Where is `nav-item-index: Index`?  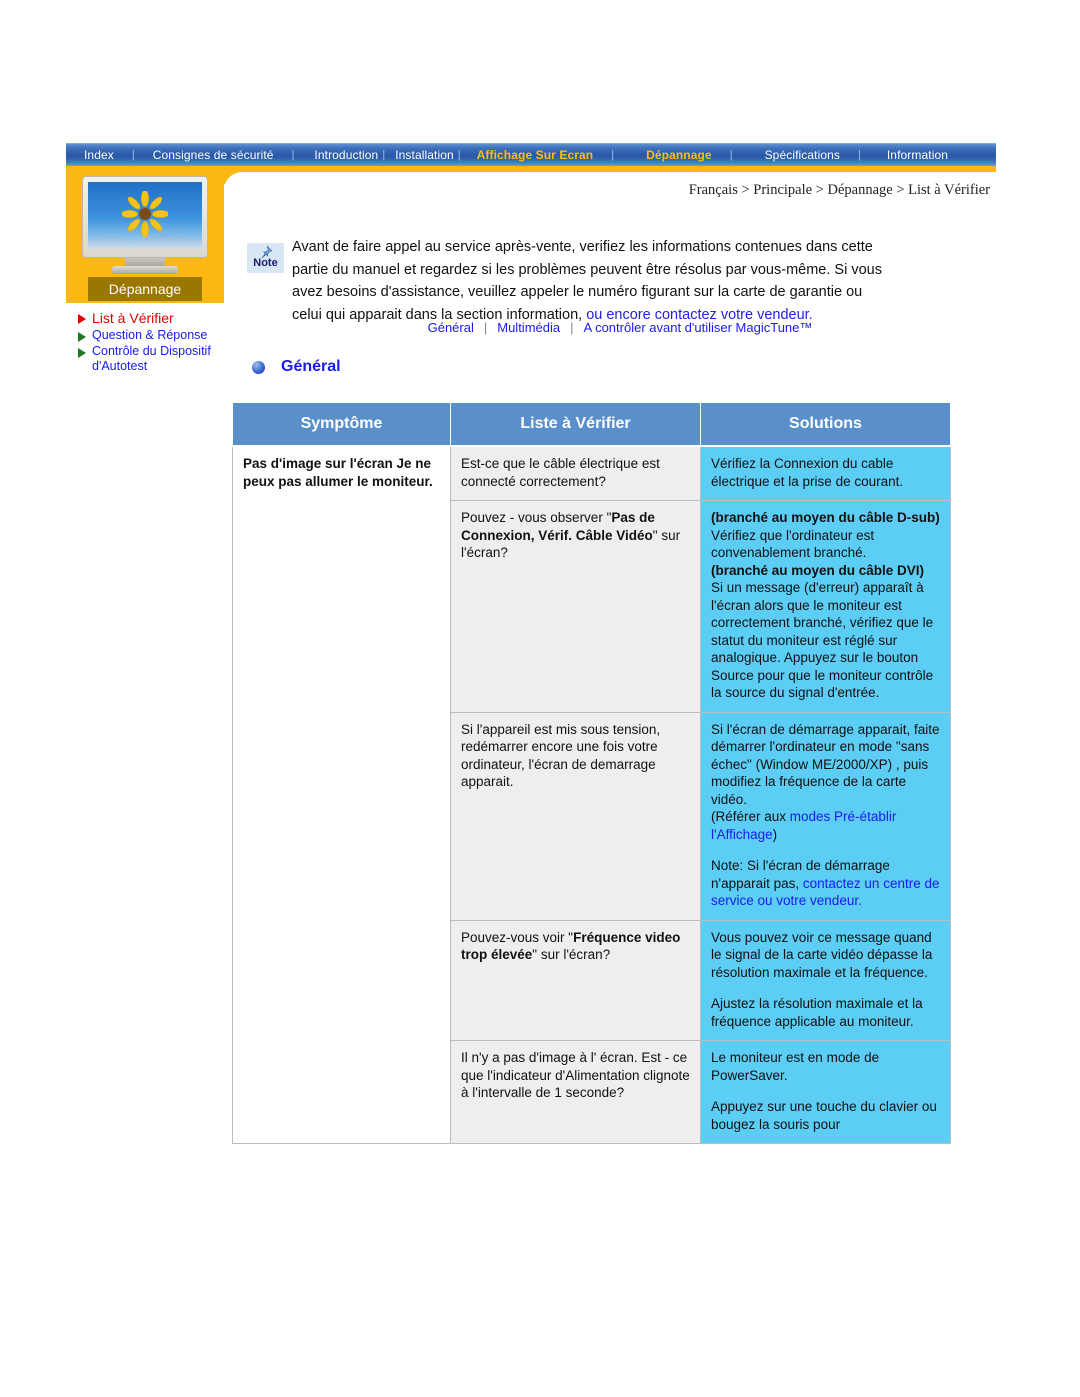 nav-item-index: Index is located at coordinates (99, 155).